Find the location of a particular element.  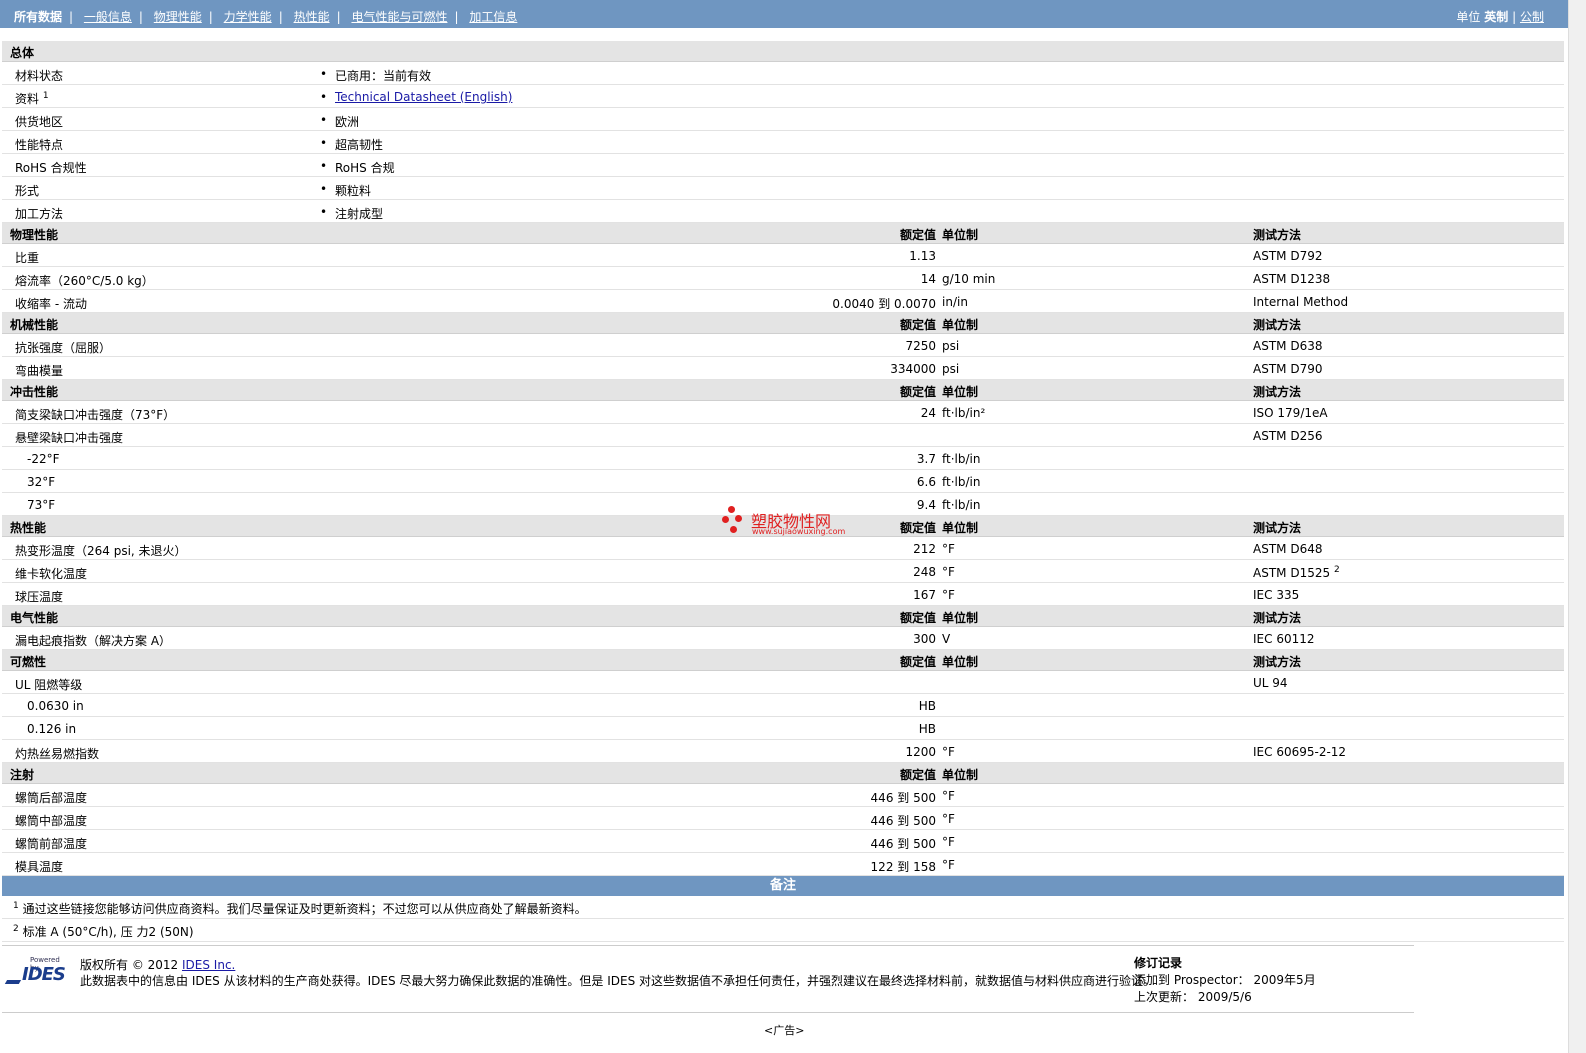

watermark: 塑胶物性网 www.sujiaowuxing.com is located at coordinates (802, 522).